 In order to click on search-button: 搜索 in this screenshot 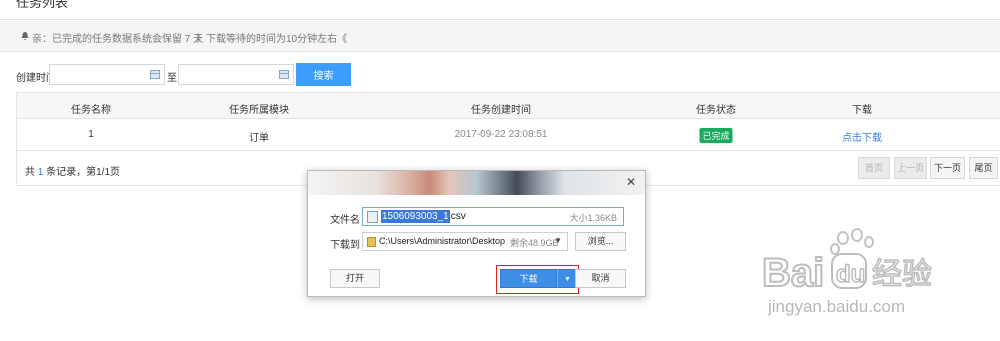, I will do `click(323, 74)`.